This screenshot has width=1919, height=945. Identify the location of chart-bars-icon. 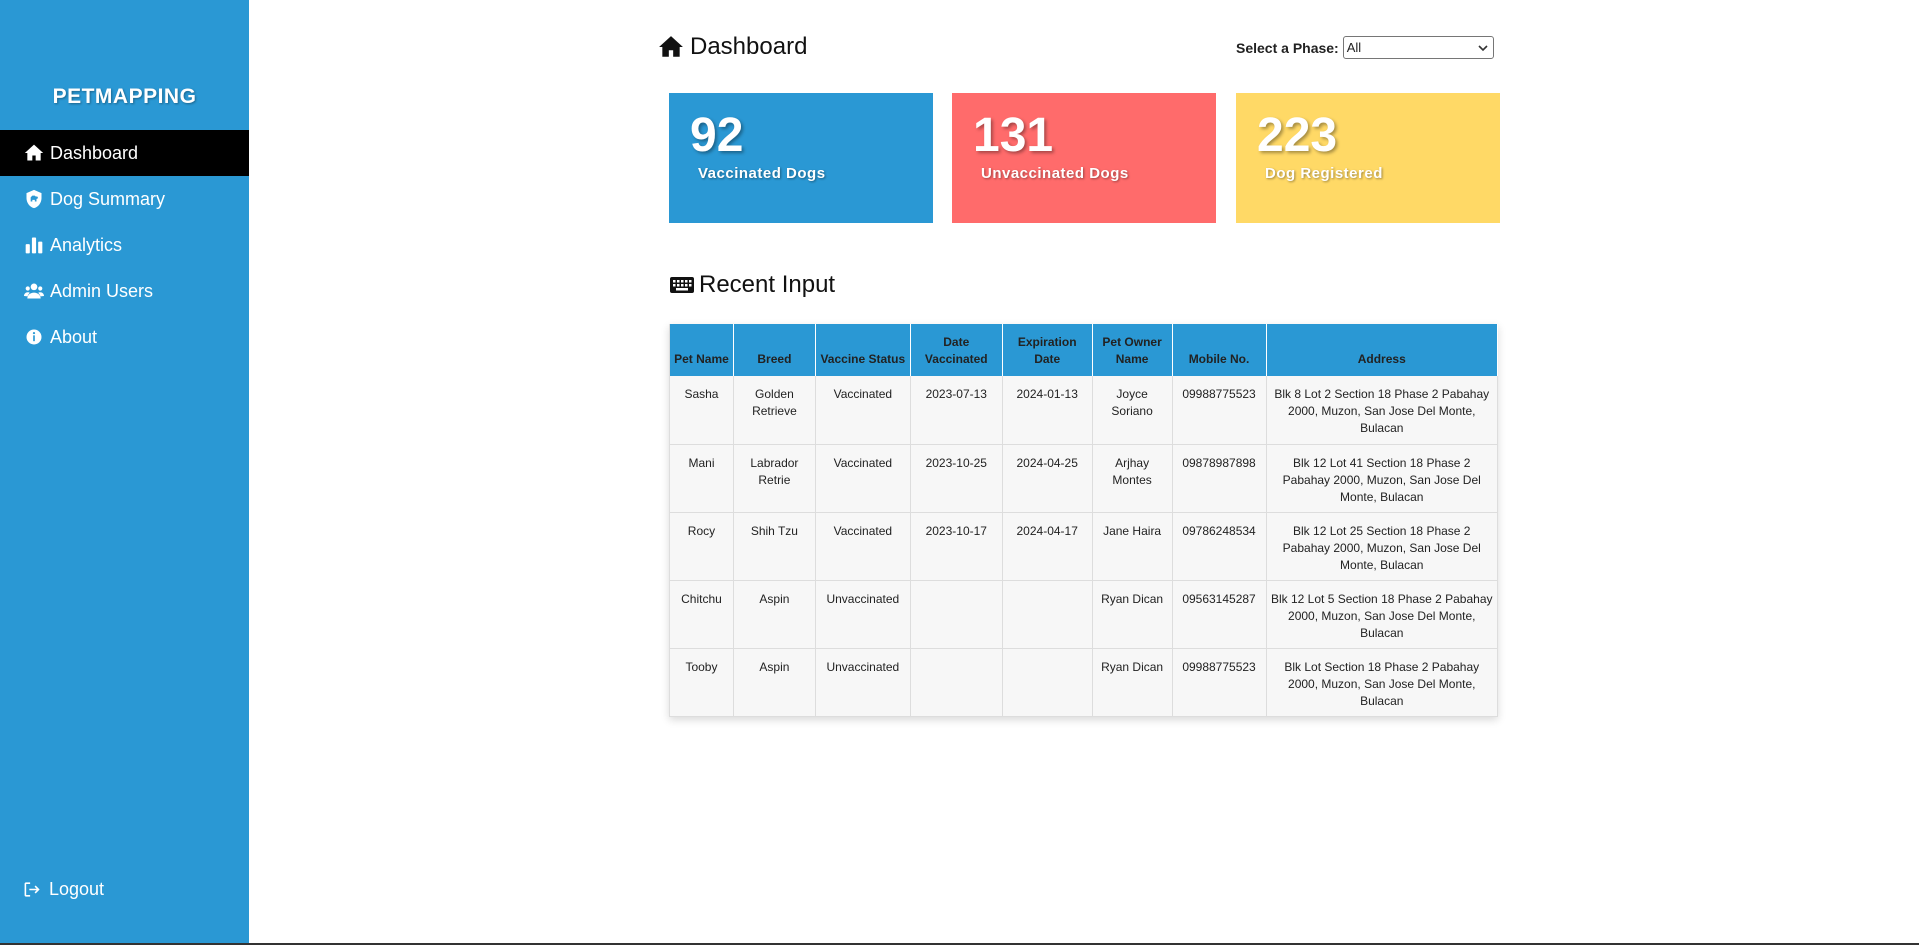
(34, 245).